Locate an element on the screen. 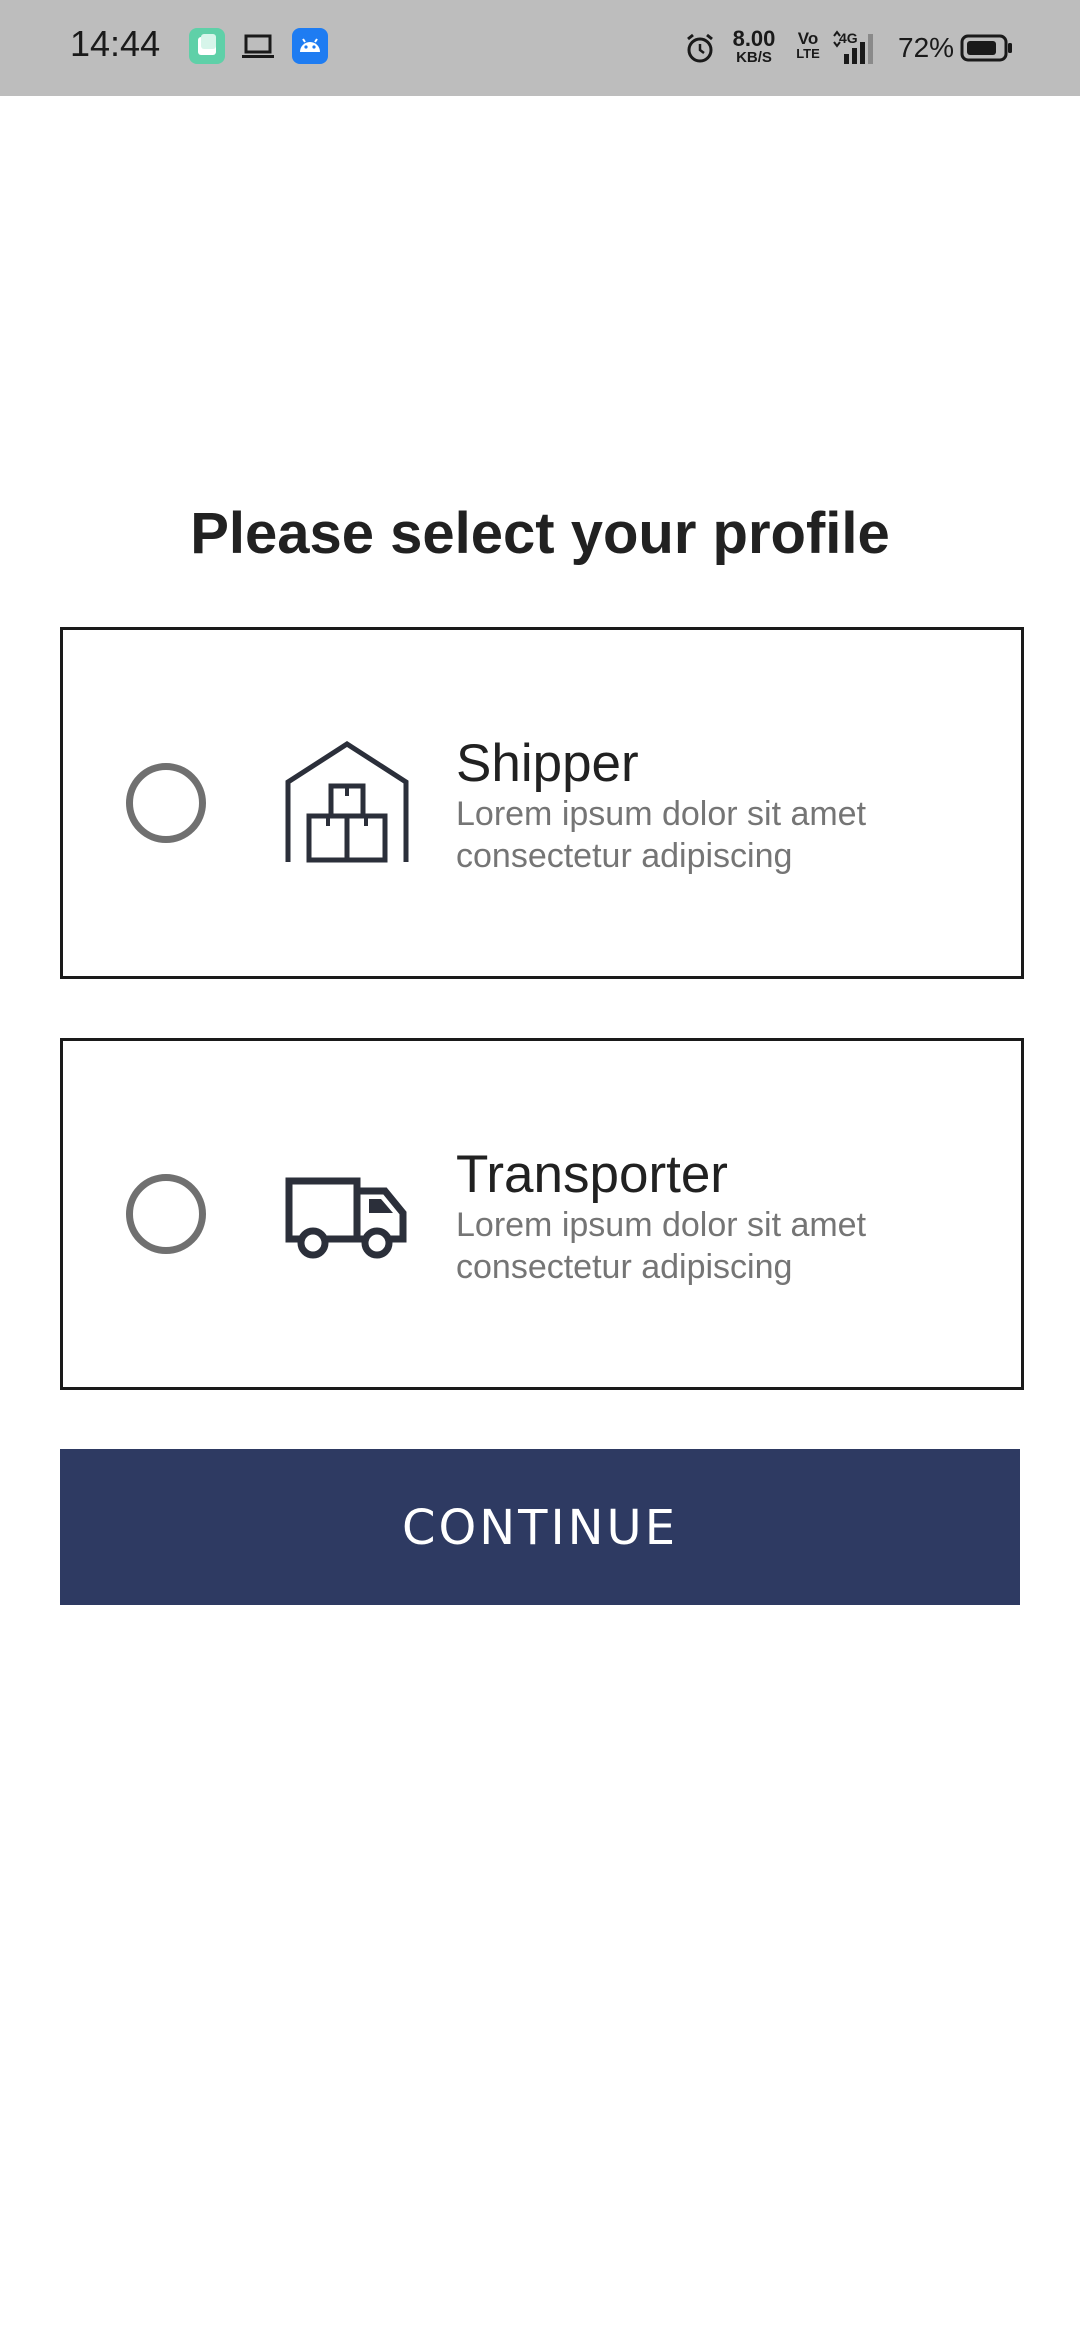 This screenshot has height=2340, width=1080. network-speed: 8.00 KB/S is located at coordinates (754, 46).